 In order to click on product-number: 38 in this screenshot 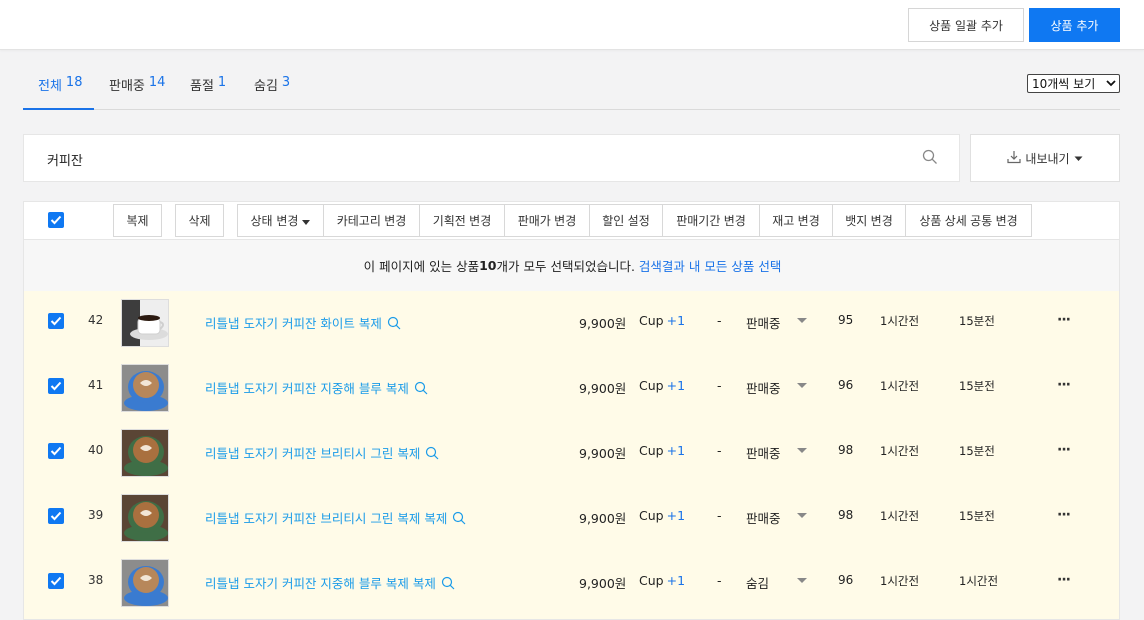, I will do `click(96, 580)`.